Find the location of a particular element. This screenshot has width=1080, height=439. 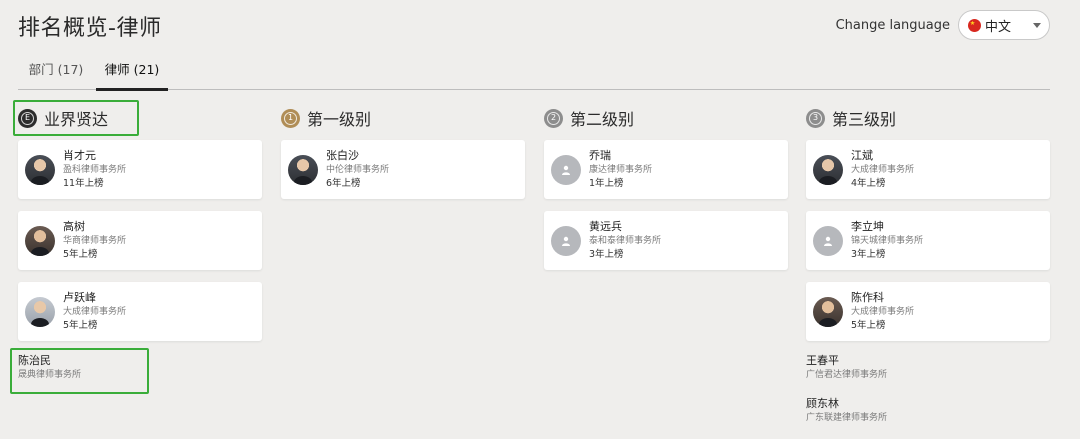

tab-lawyers: 律师 (21) is located at coordinates (132, 72).